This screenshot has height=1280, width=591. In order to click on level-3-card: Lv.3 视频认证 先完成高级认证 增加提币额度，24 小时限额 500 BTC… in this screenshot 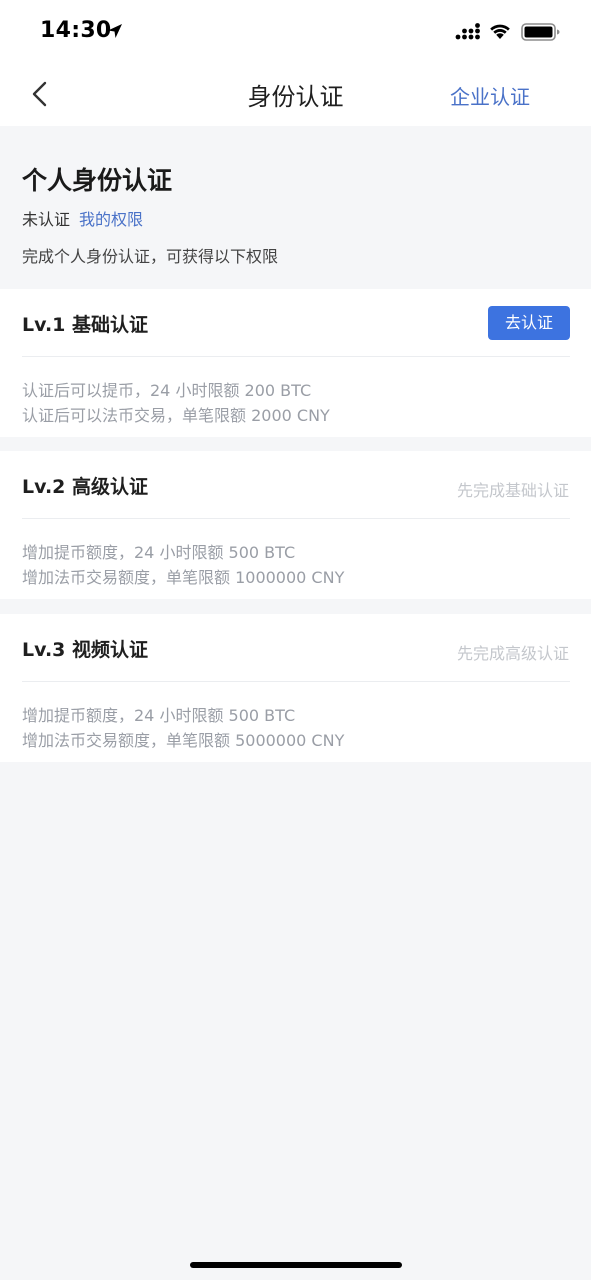, I will do `click(295, 688)`.